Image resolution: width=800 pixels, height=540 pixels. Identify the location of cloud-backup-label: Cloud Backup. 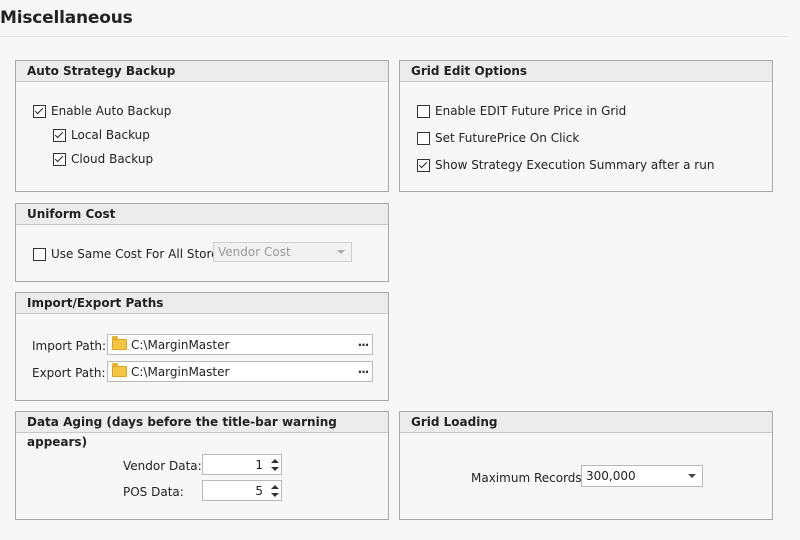
(112, 159).